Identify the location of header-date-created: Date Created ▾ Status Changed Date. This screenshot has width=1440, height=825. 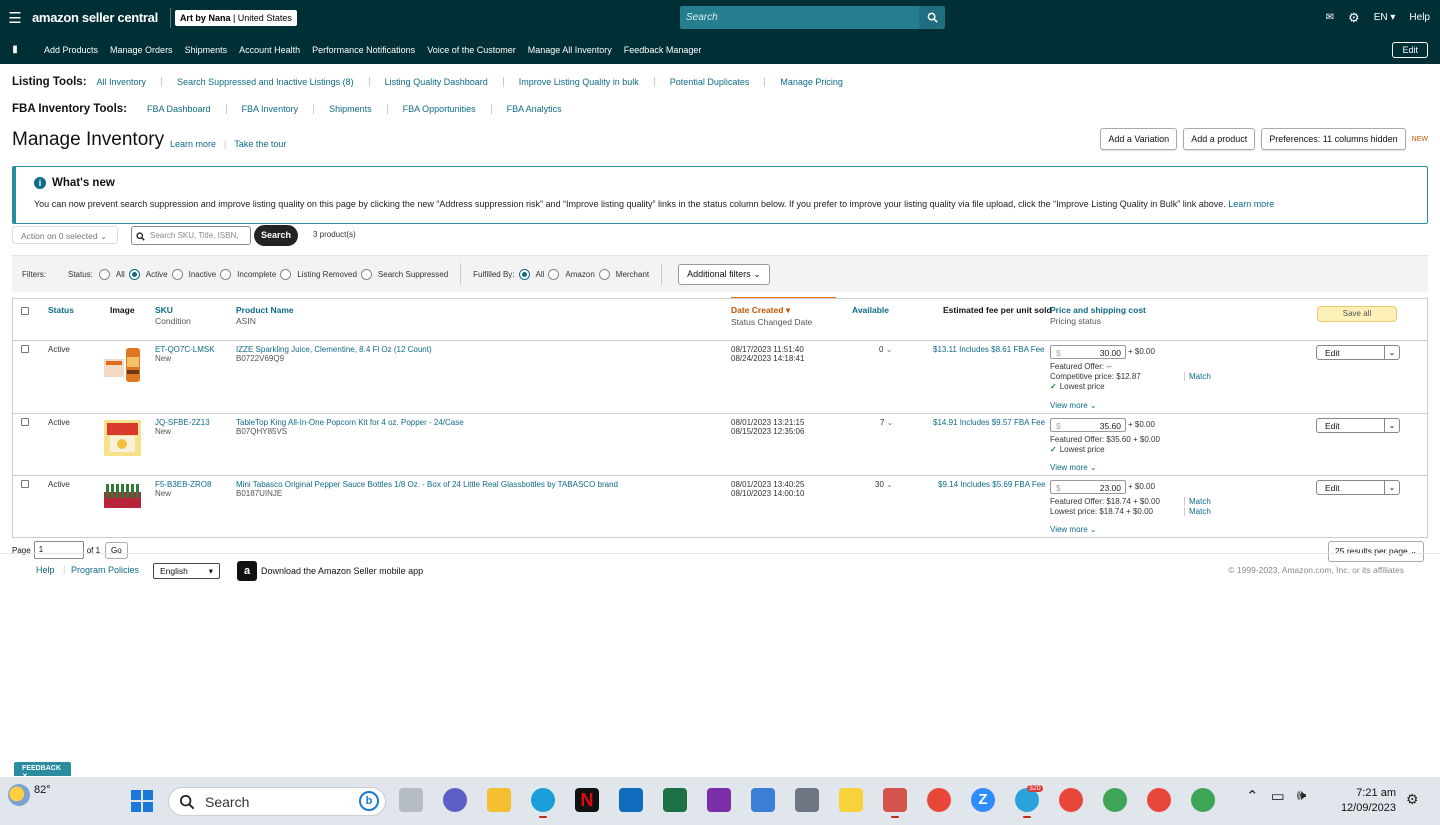
(771, 316).